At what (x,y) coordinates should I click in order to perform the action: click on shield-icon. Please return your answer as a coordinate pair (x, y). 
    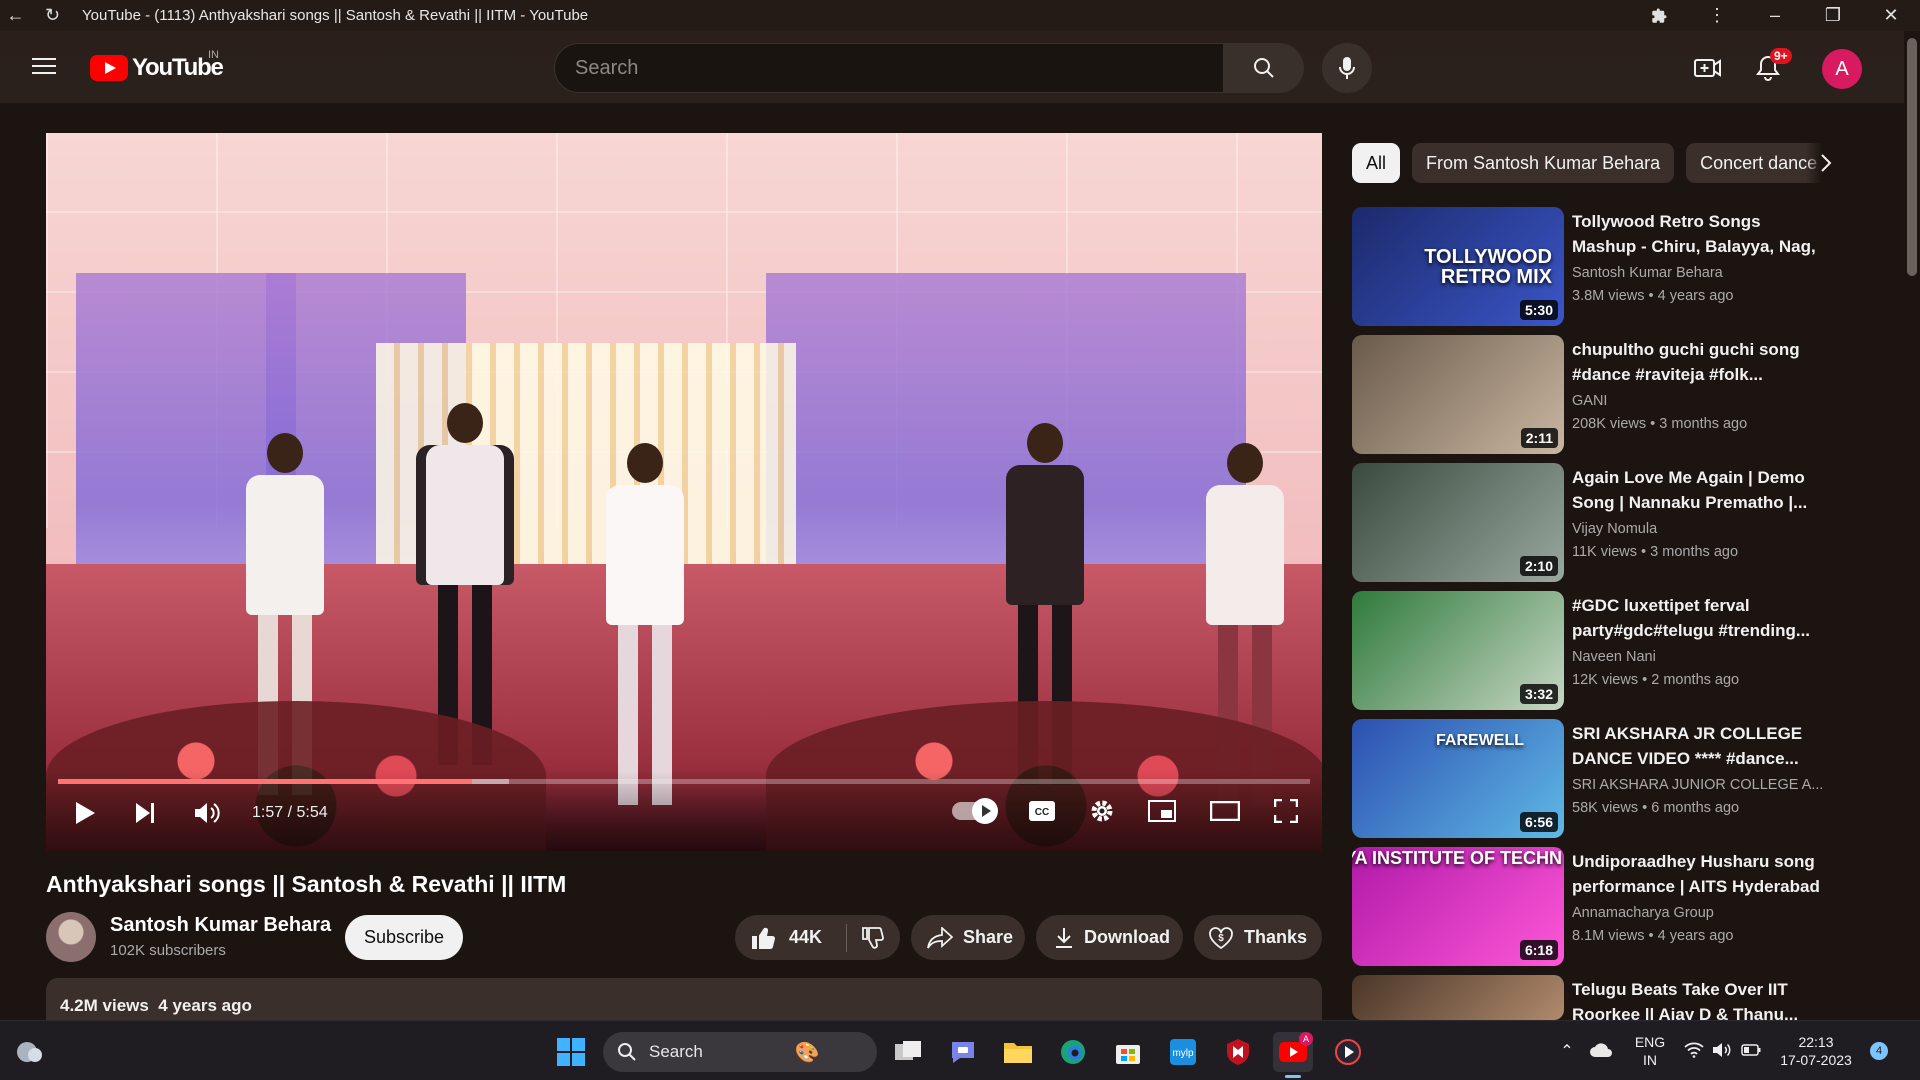
    Looking at the image, I should click on (1238, 1052).